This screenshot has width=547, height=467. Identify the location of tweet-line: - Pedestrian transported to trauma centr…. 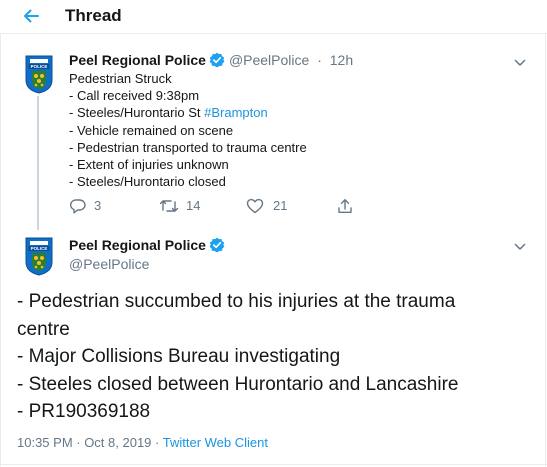
(188, 147).